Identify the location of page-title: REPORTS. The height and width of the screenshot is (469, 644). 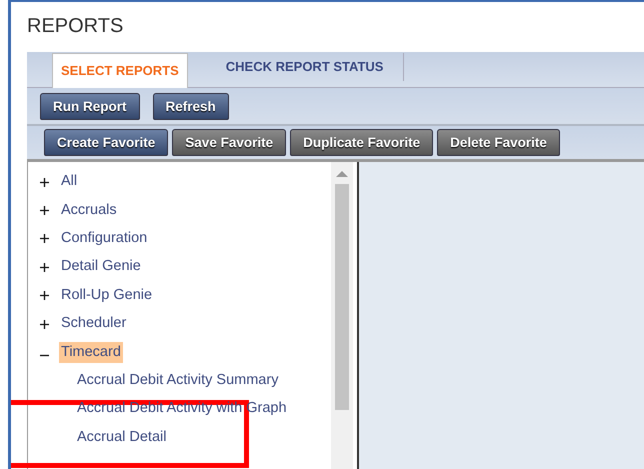
(75, 26).